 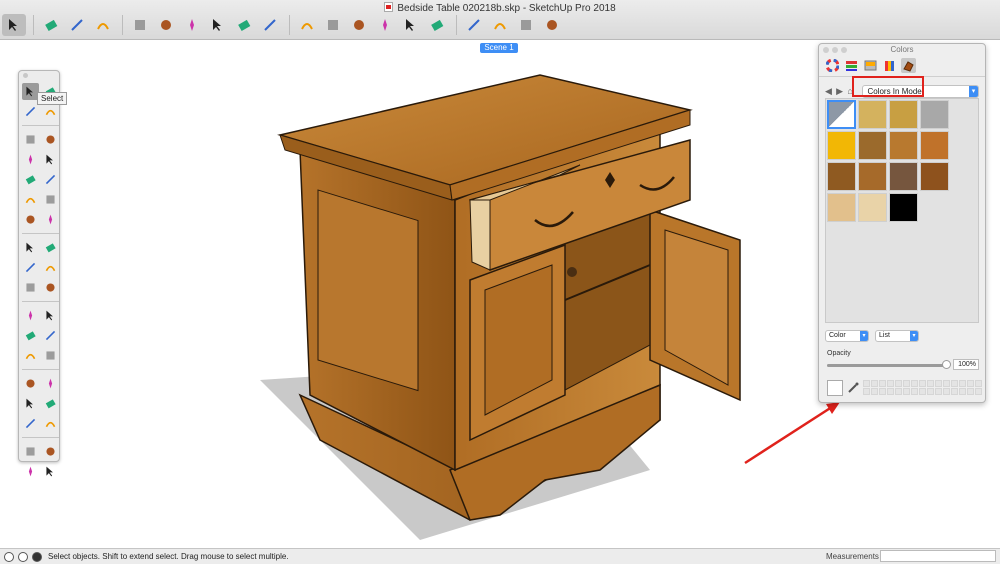 What do you see at coordinates (835, 388) in the screenshot?
I see `current-color-well` at bounding box center [835, 388].